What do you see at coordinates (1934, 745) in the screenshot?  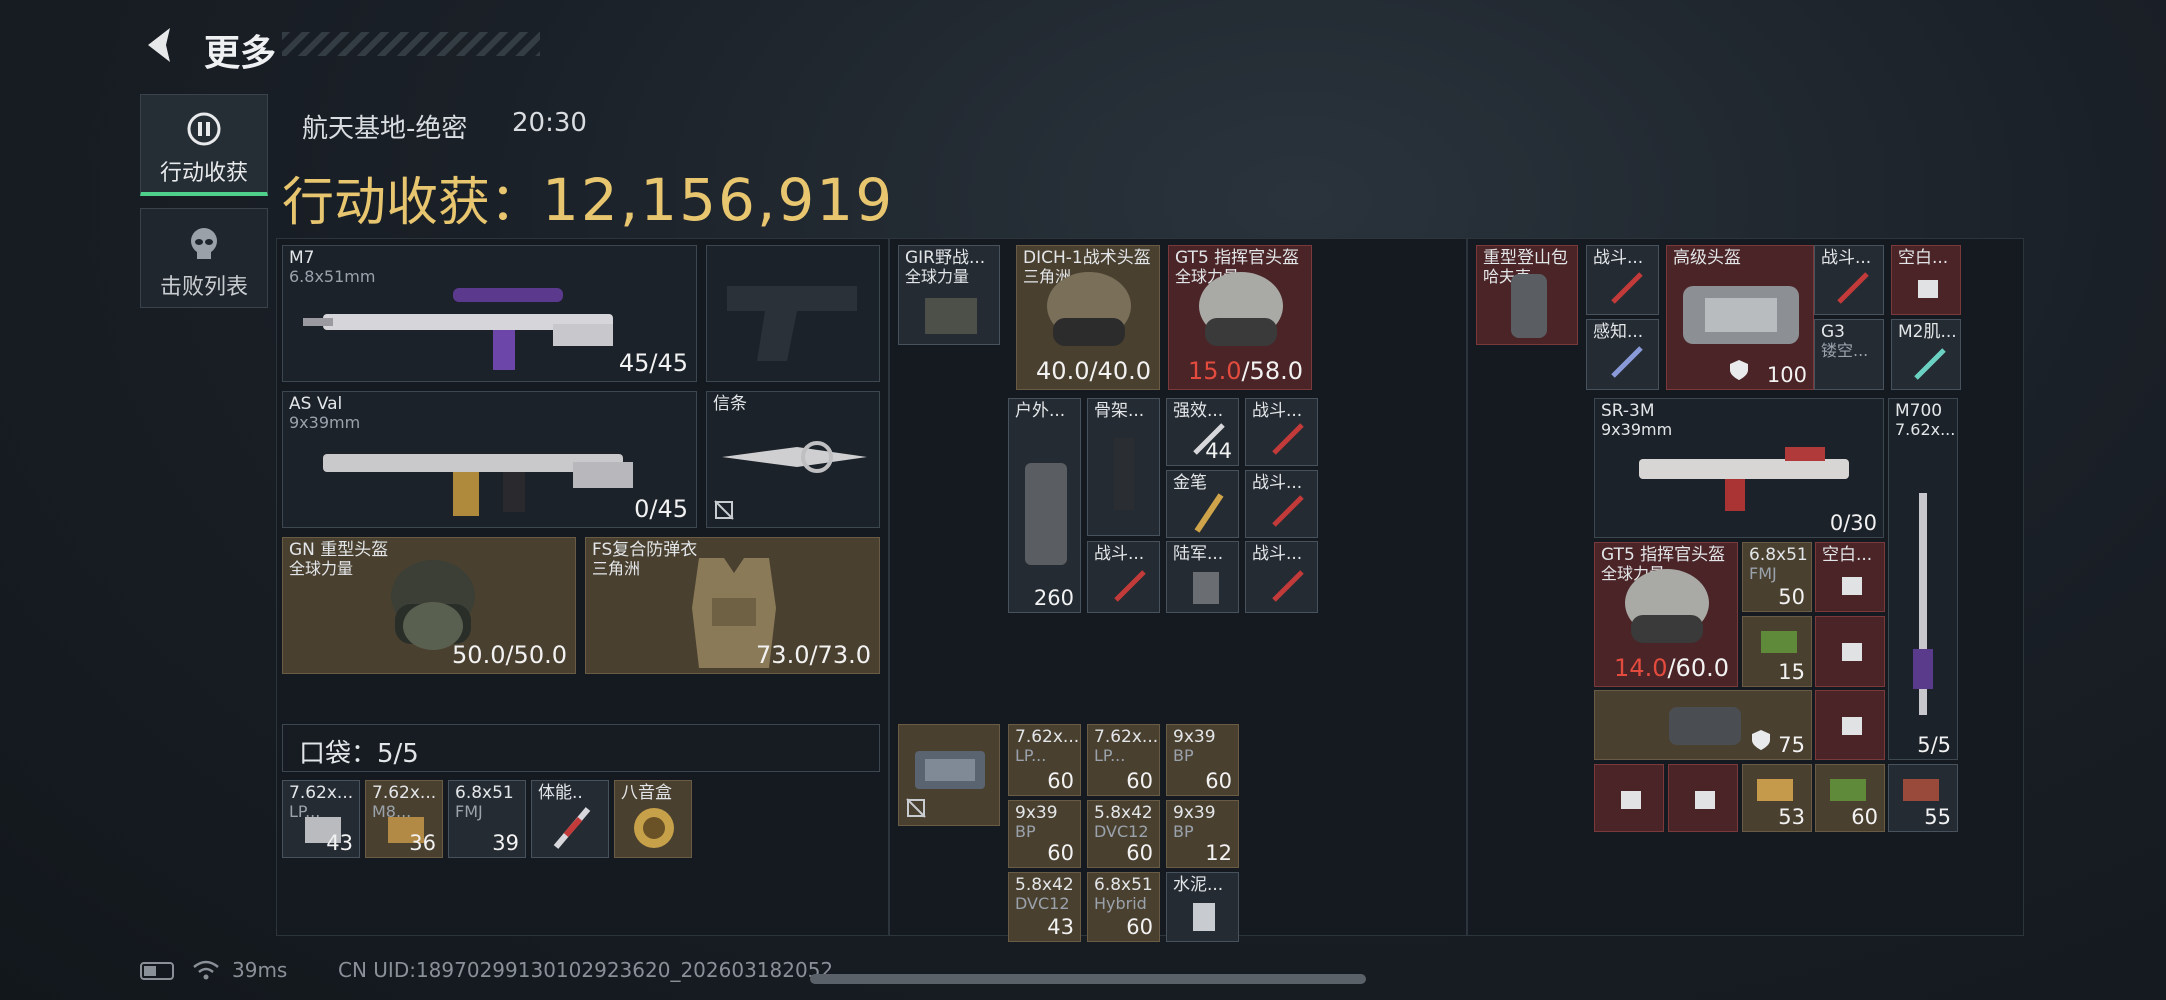 I see `ammo-count: 5/5` at bounding box center [1934, 745].